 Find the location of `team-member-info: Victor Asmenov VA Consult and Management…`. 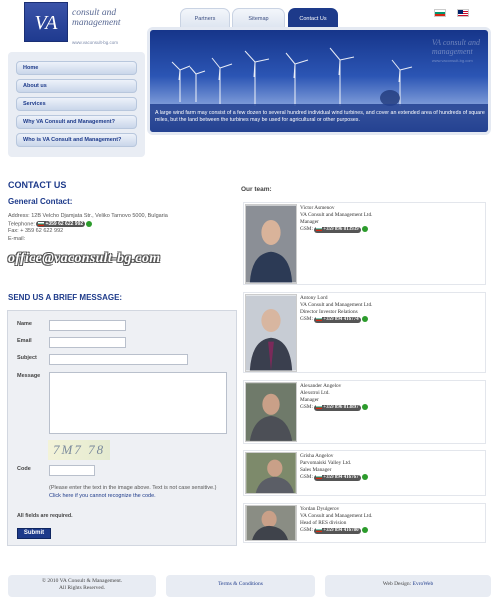

team-member-info: Victor Asmenov VA Consult and Management… is located at coordinates (336, 219).